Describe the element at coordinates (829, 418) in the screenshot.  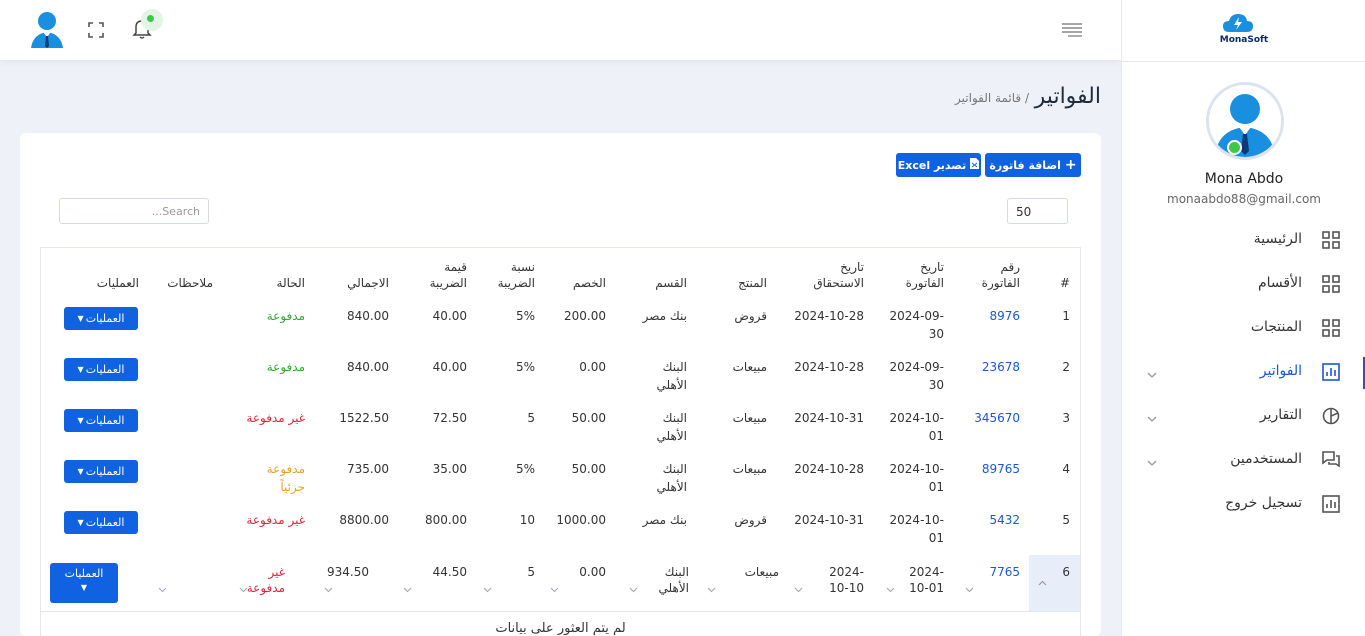
I see `cell-due-date: 2024-10-31` at that location.